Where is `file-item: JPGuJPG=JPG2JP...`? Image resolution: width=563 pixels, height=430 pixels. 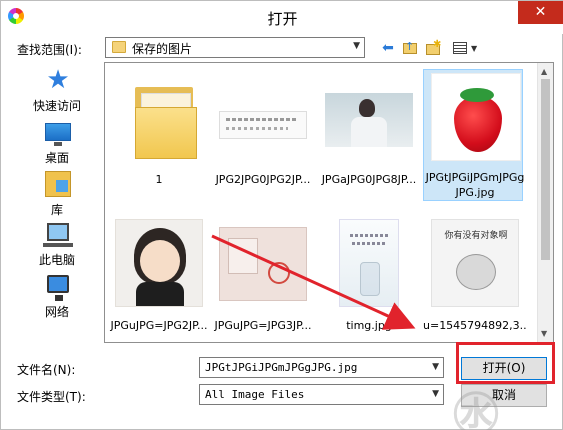
file-item: JPGuJPG=JPG2JP... is located at coordinates (159, 276).